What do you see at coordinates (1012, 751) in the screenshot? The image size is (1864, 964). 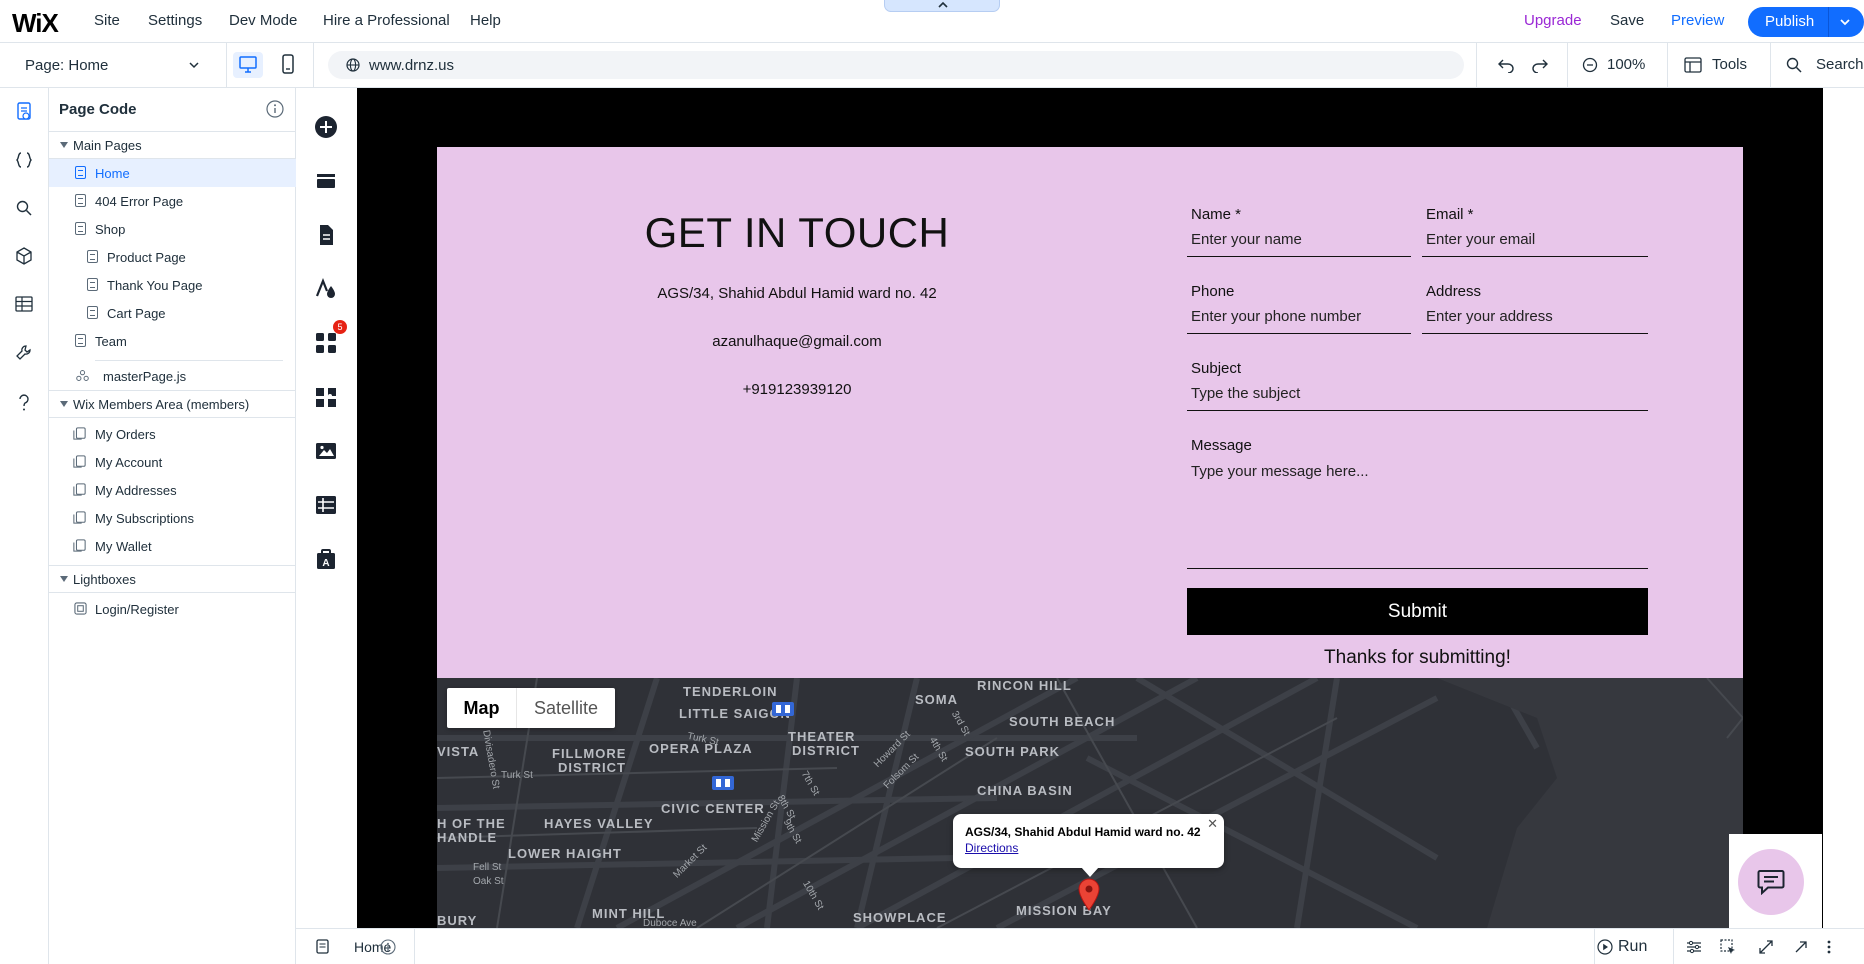 I see `map-area-label: SOUTH PARK` at bounding box center [1012, 751].